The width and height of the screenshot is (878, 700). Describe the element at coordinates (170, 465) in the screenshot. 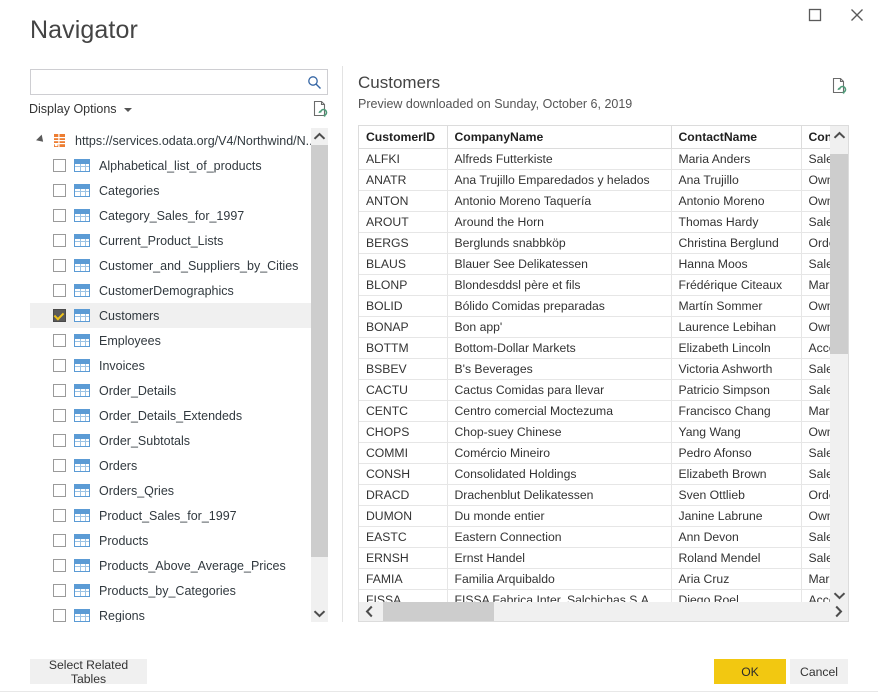

I see `tree-item: Orders` at that location.